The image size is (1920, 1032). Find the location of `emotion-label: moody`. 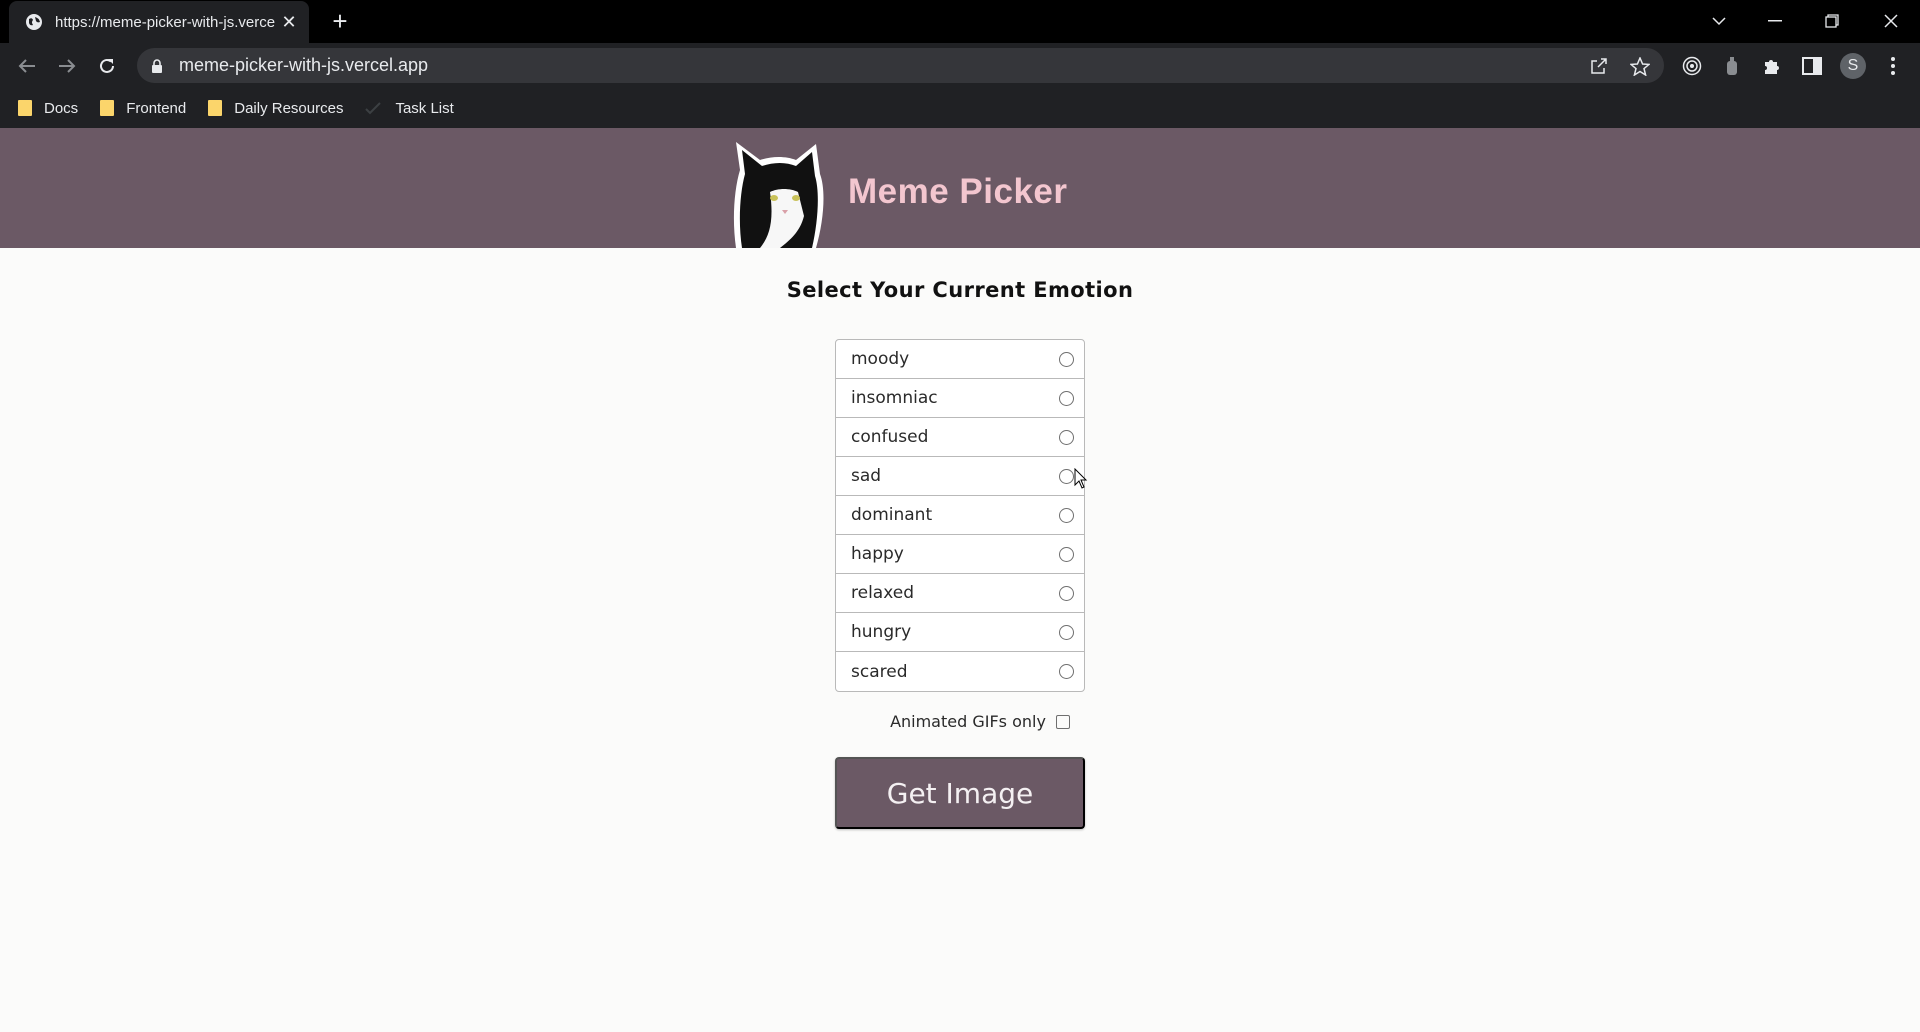

emotion-label: moody is located at coordinates (880, 359).